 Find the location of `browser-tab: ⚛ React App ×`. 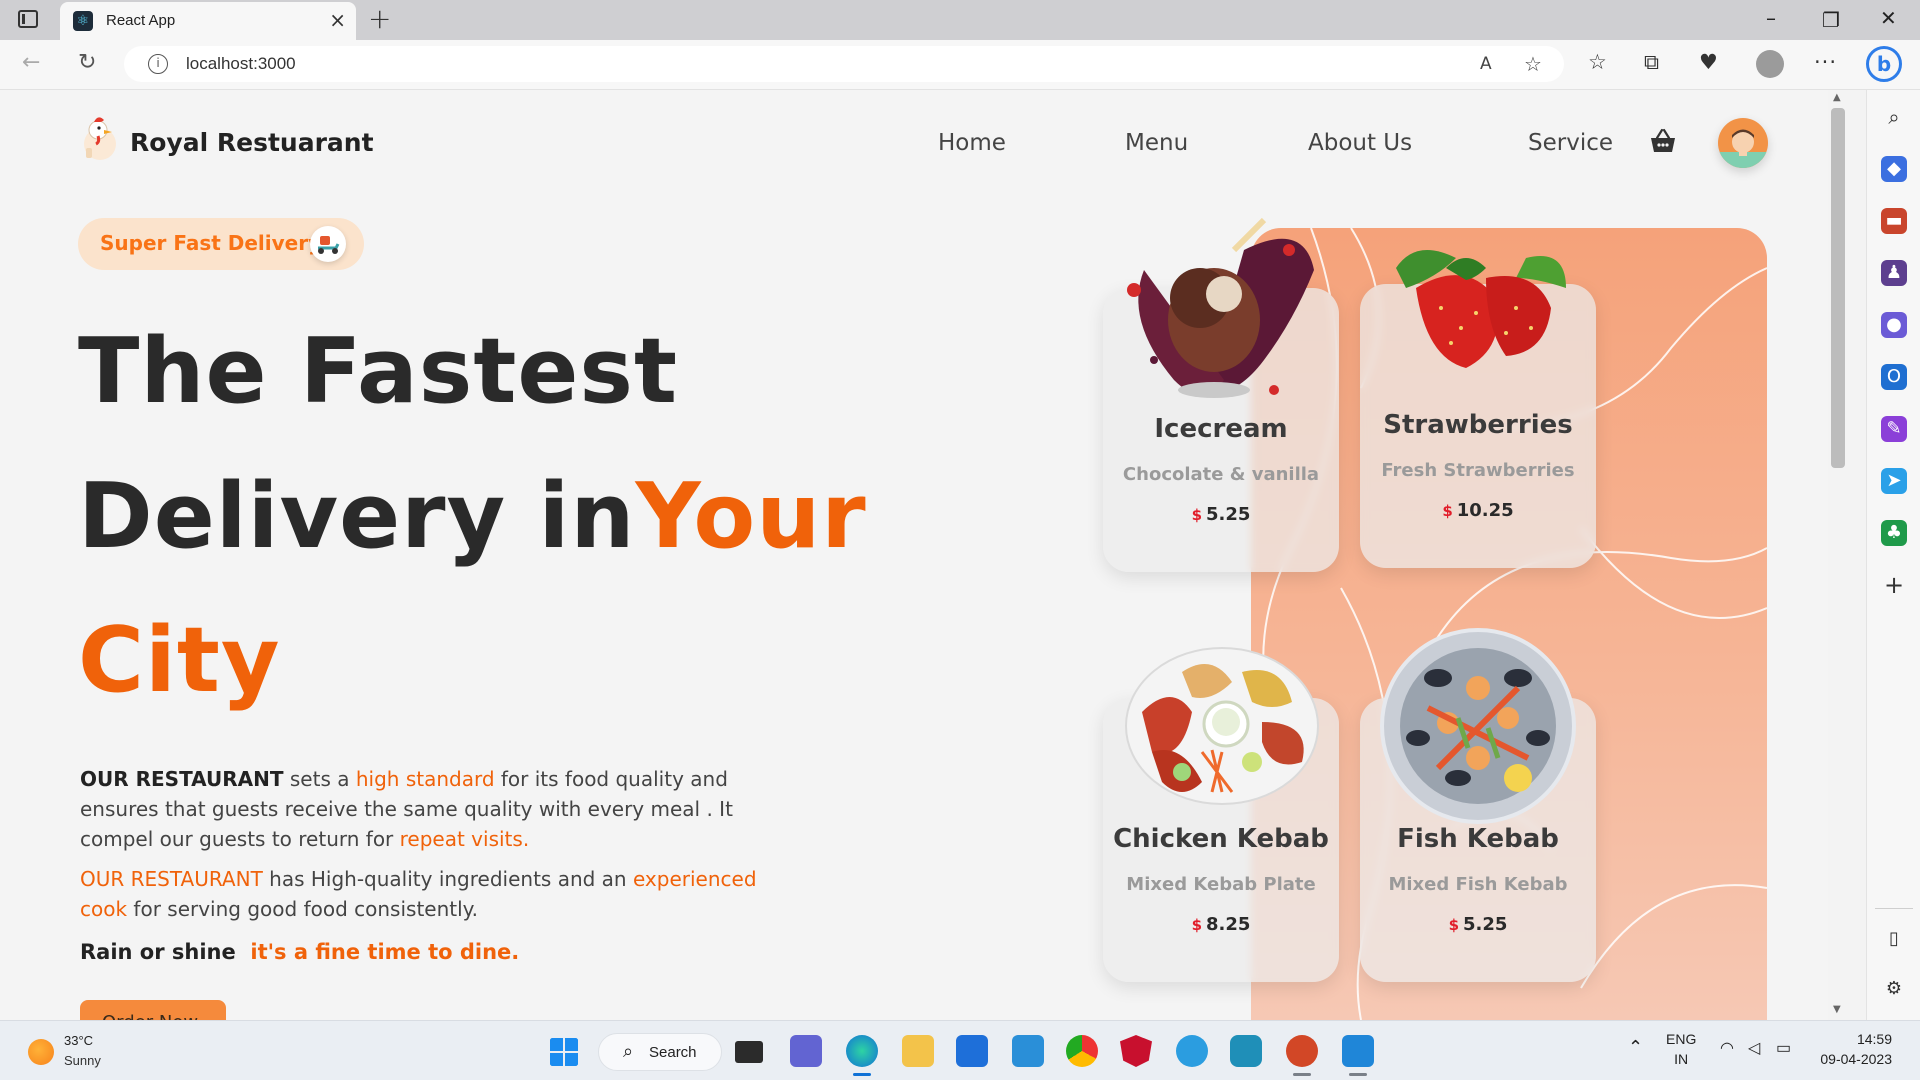

browser-tab: ⚛ React App × is located at coordinates (208, 21).